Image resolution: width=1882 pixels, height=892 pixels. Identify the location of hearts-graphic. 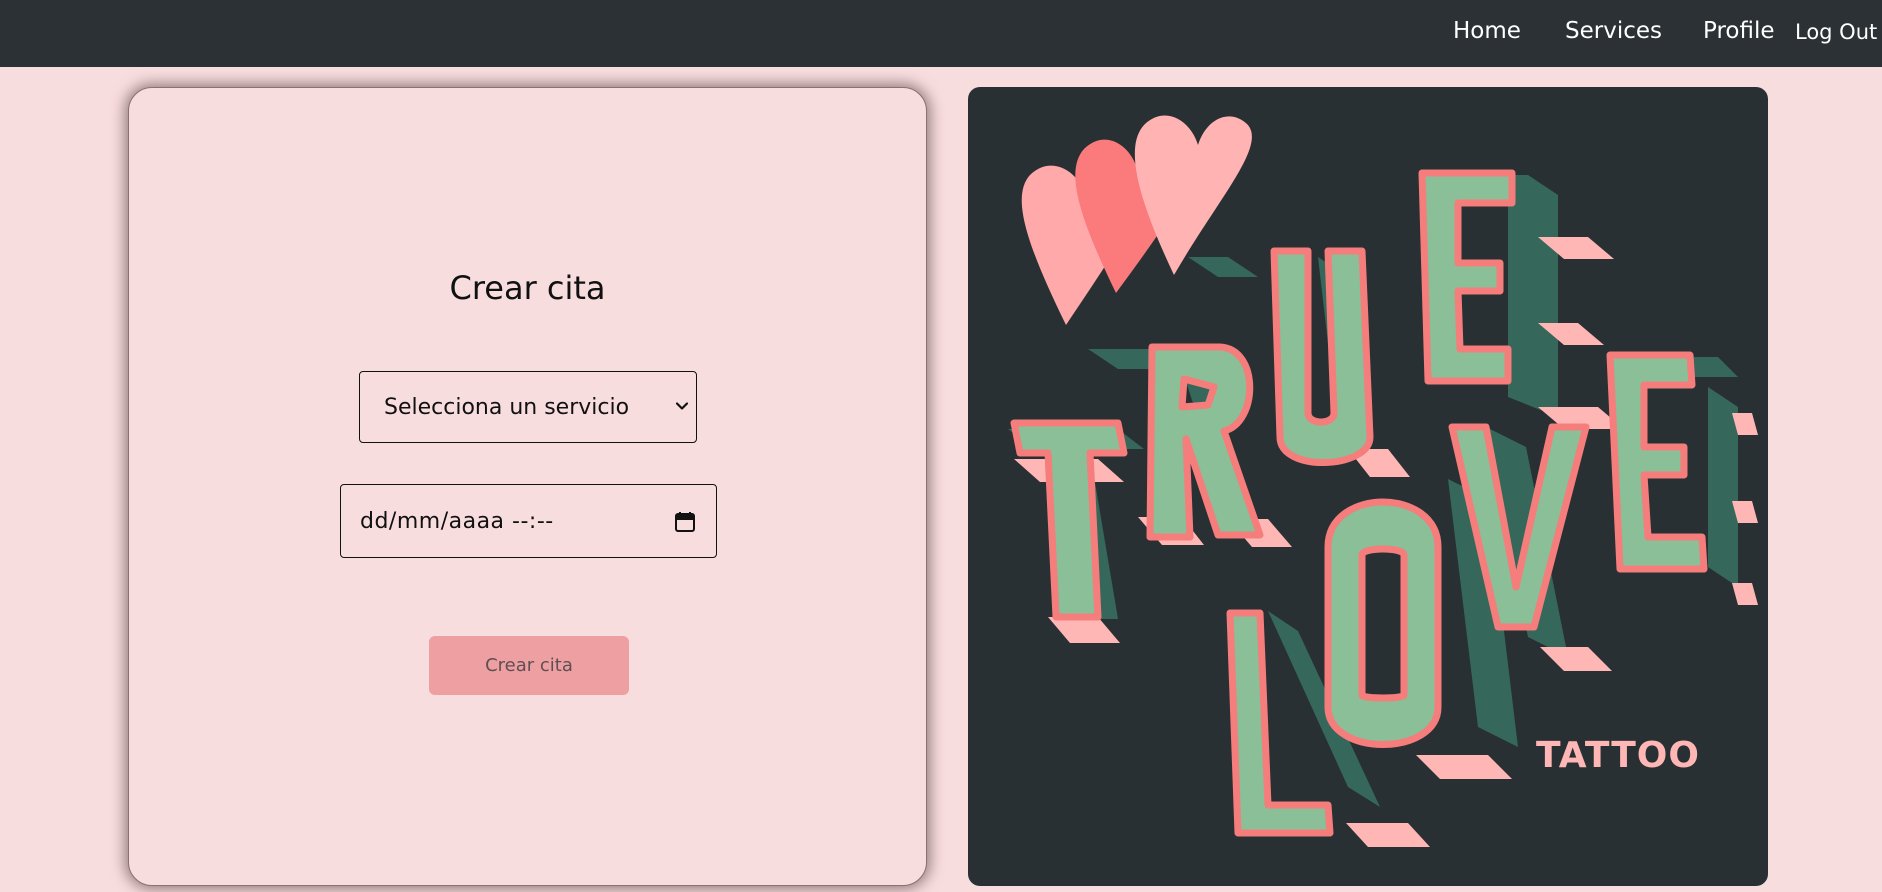
(1136, 220).